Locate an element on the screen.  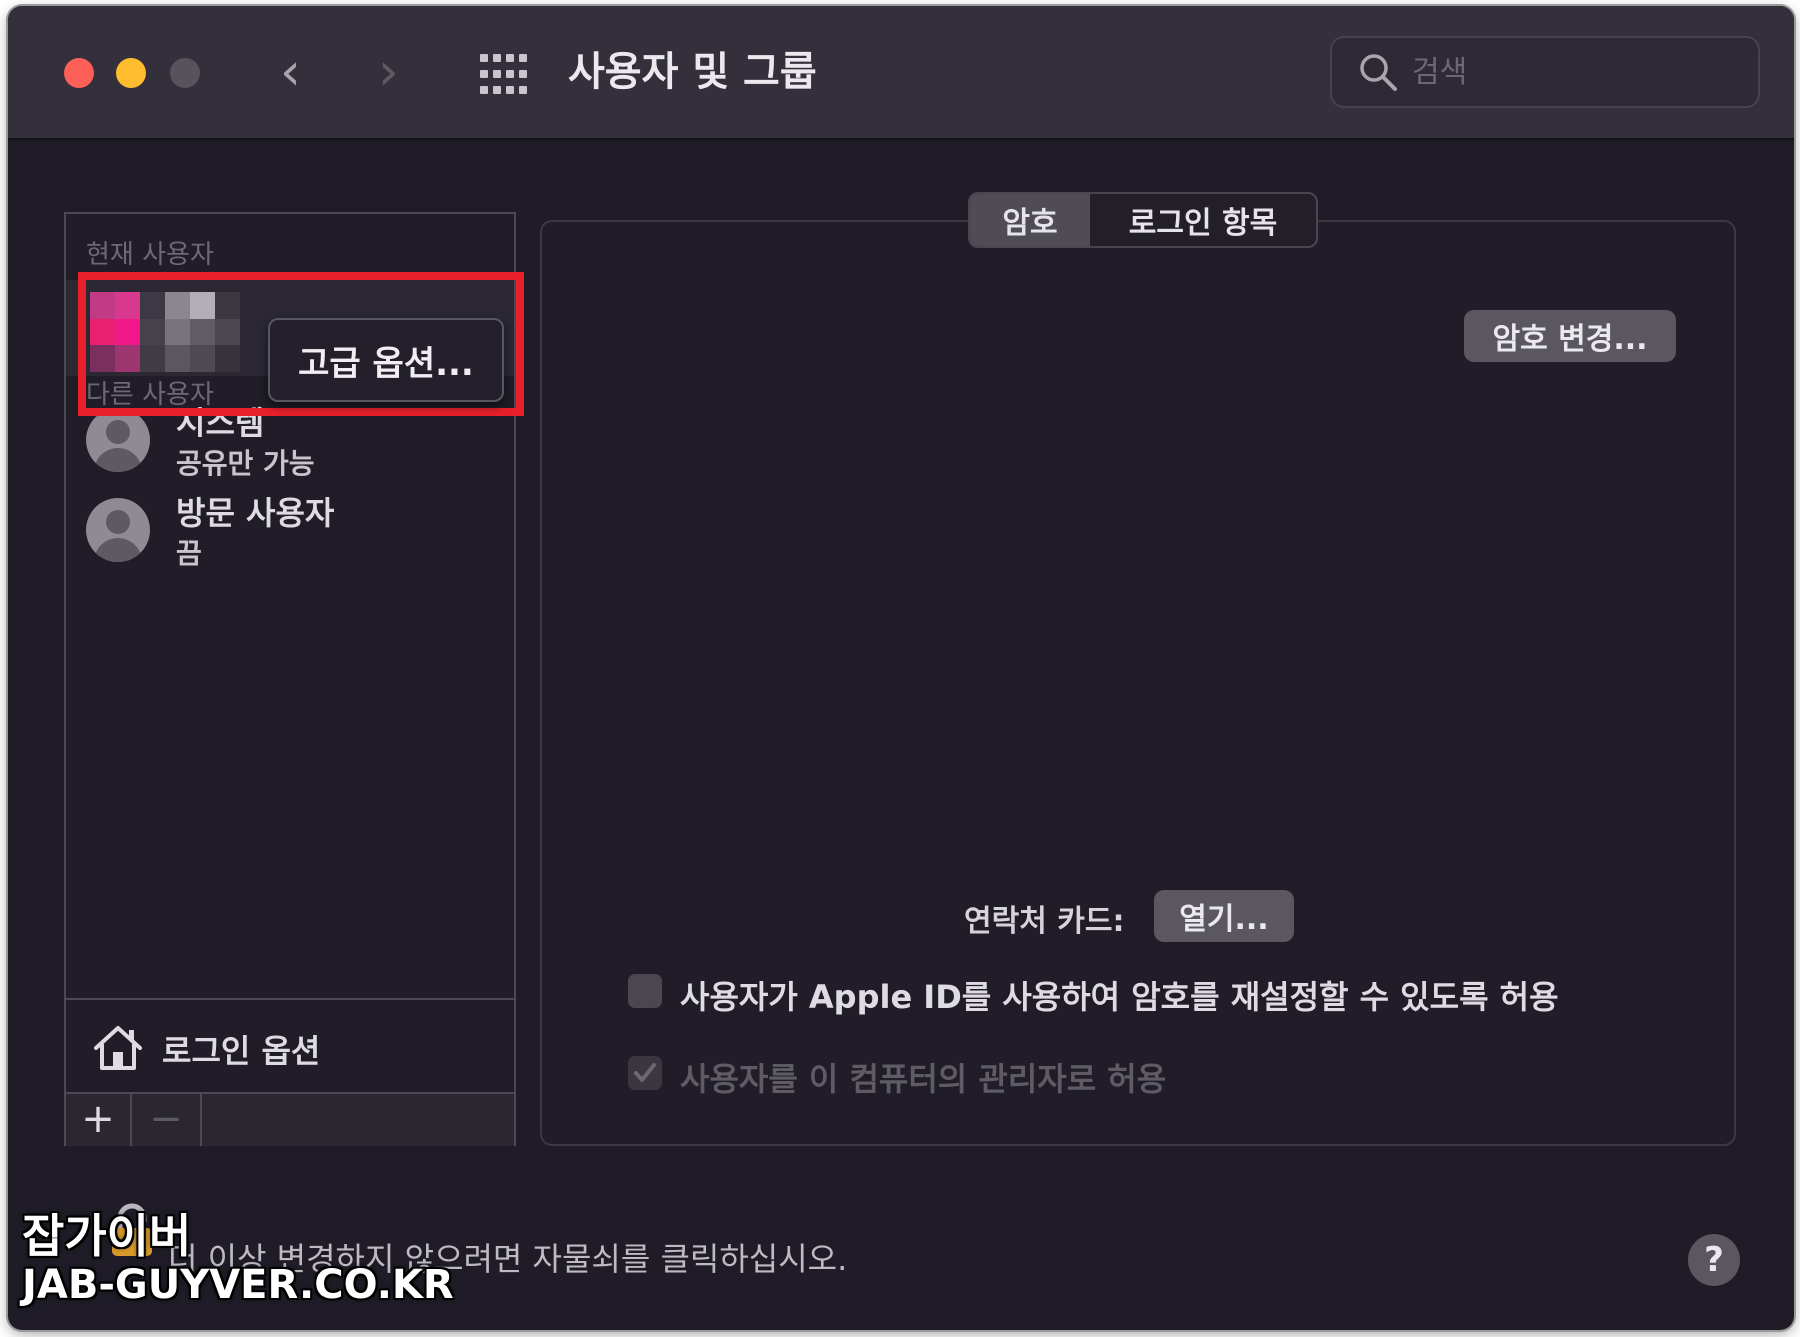
show-all-grid-icon is located at coordinates (503, 74).